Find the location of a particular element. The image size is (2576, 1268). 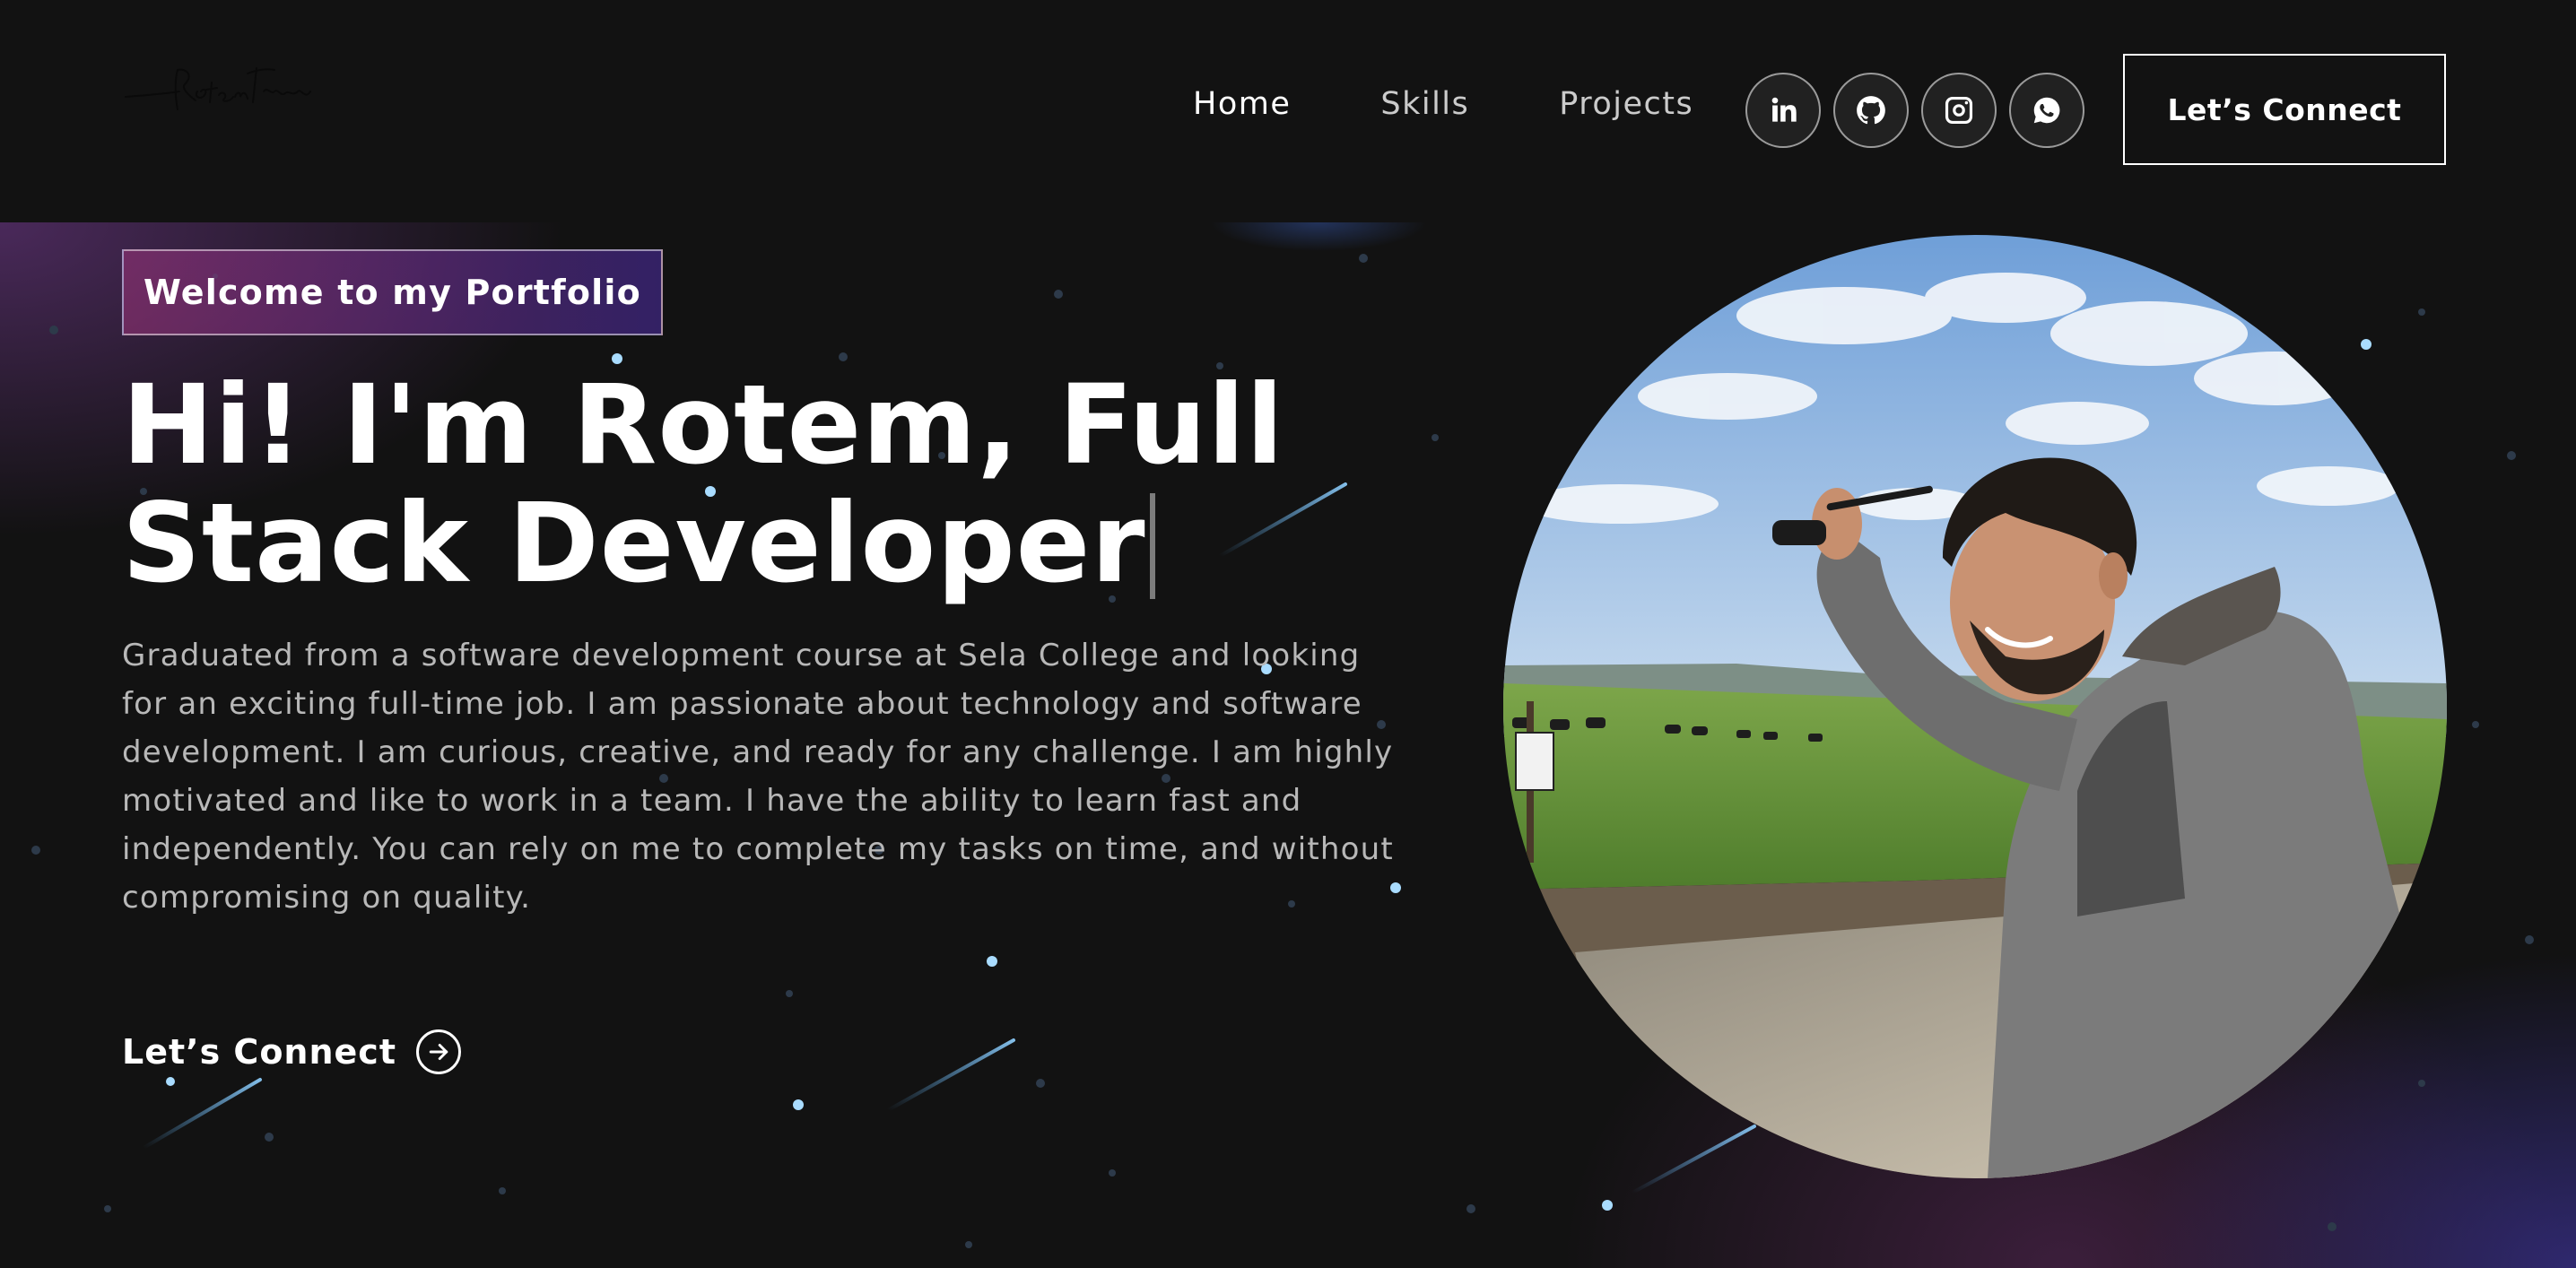

logo-signature is located at coordinates (220, 91).